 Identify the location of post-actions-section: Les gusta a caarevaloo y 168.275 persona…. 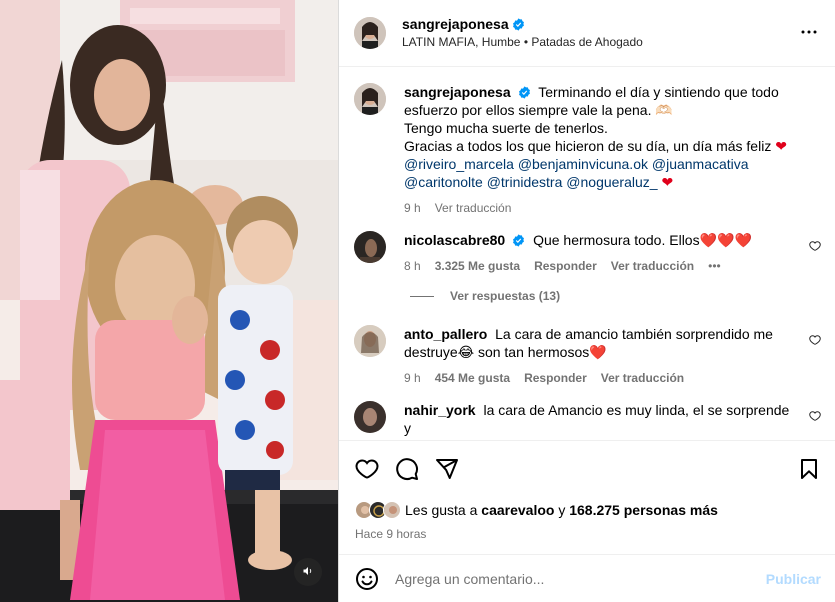
(587, 490).